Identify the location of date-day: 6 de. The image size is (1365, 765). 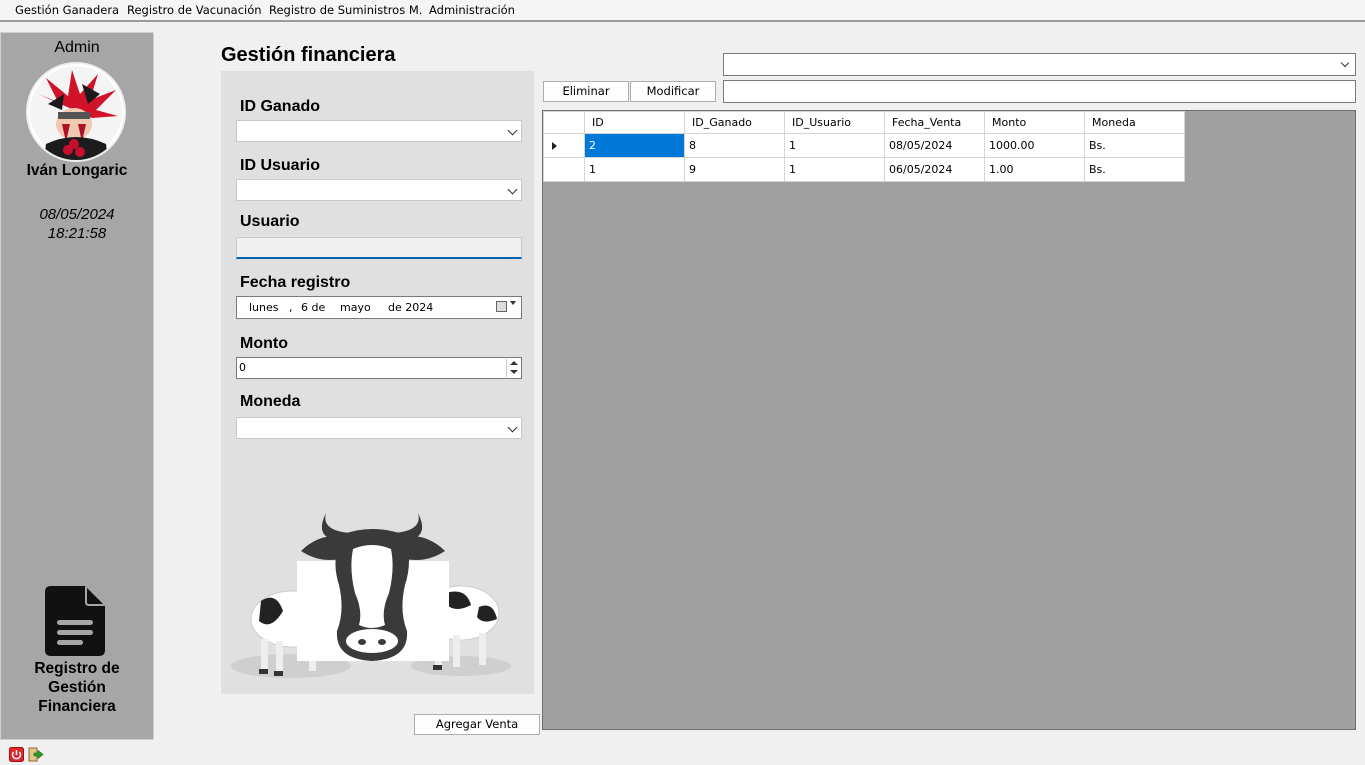
(313, 307).